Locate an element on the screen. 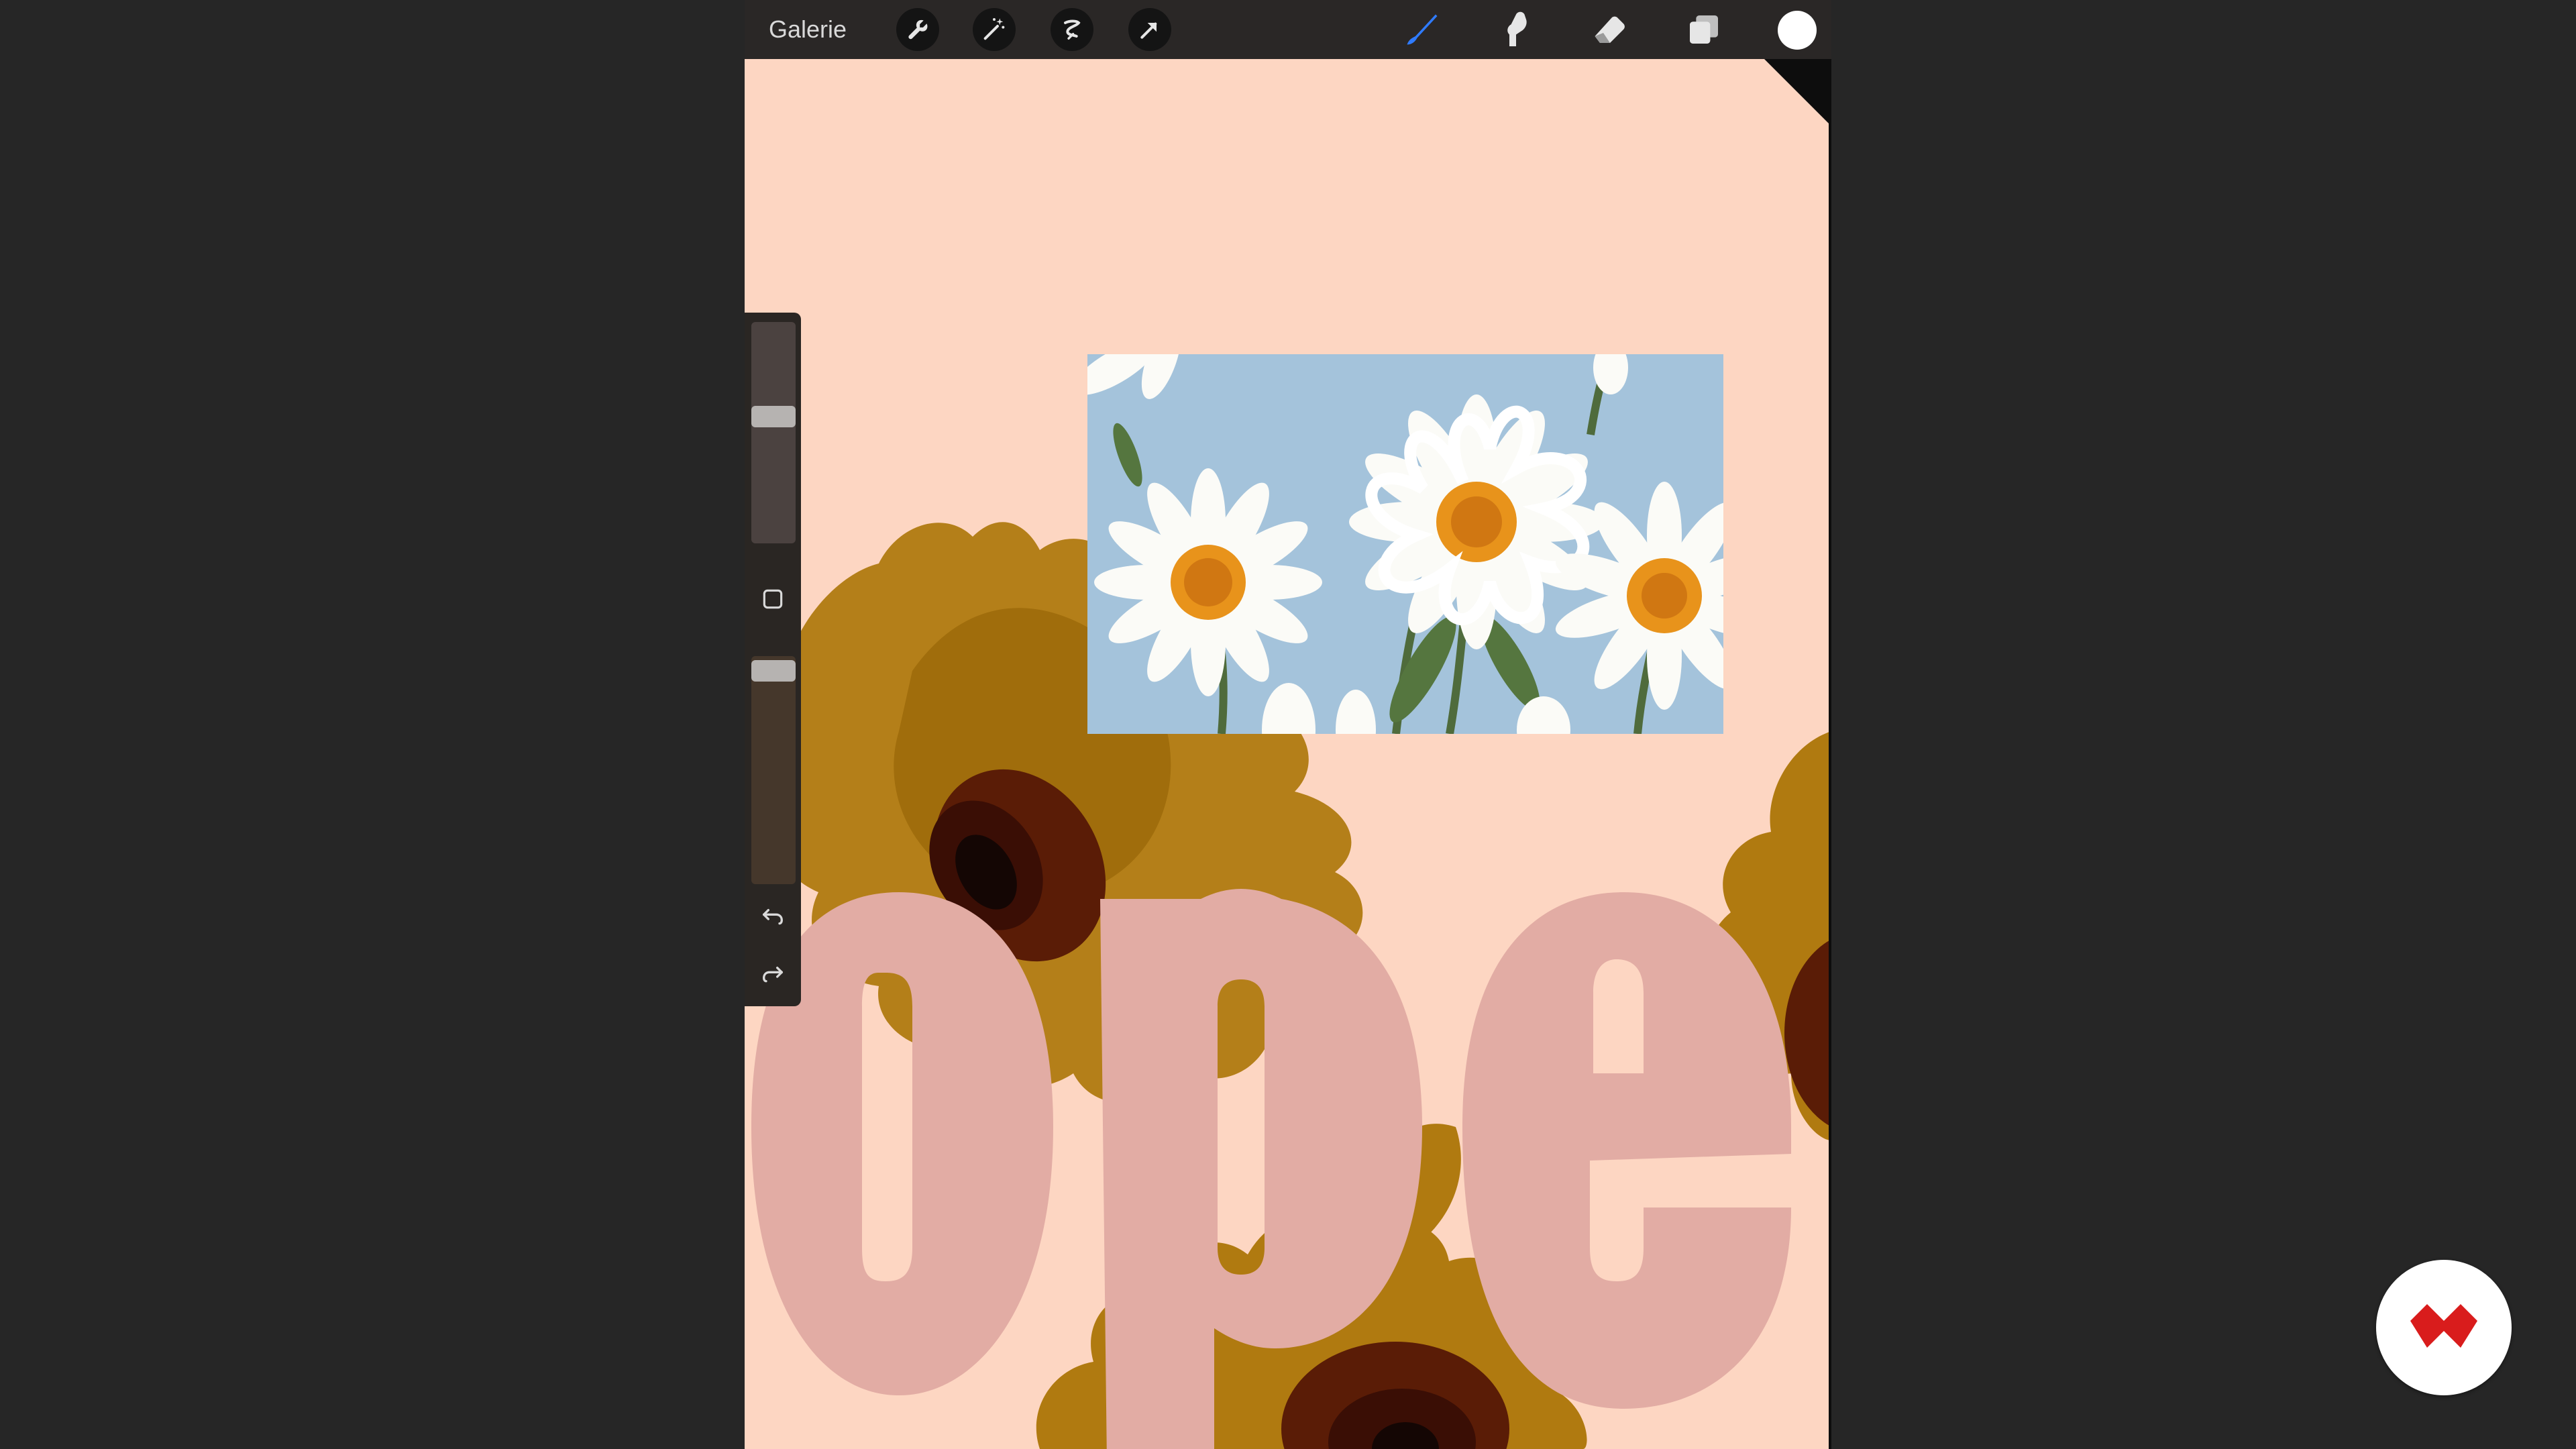 The height and width of the screenshot is (1449, 2576). smudge-icon is located at coordinates (1517, 28).